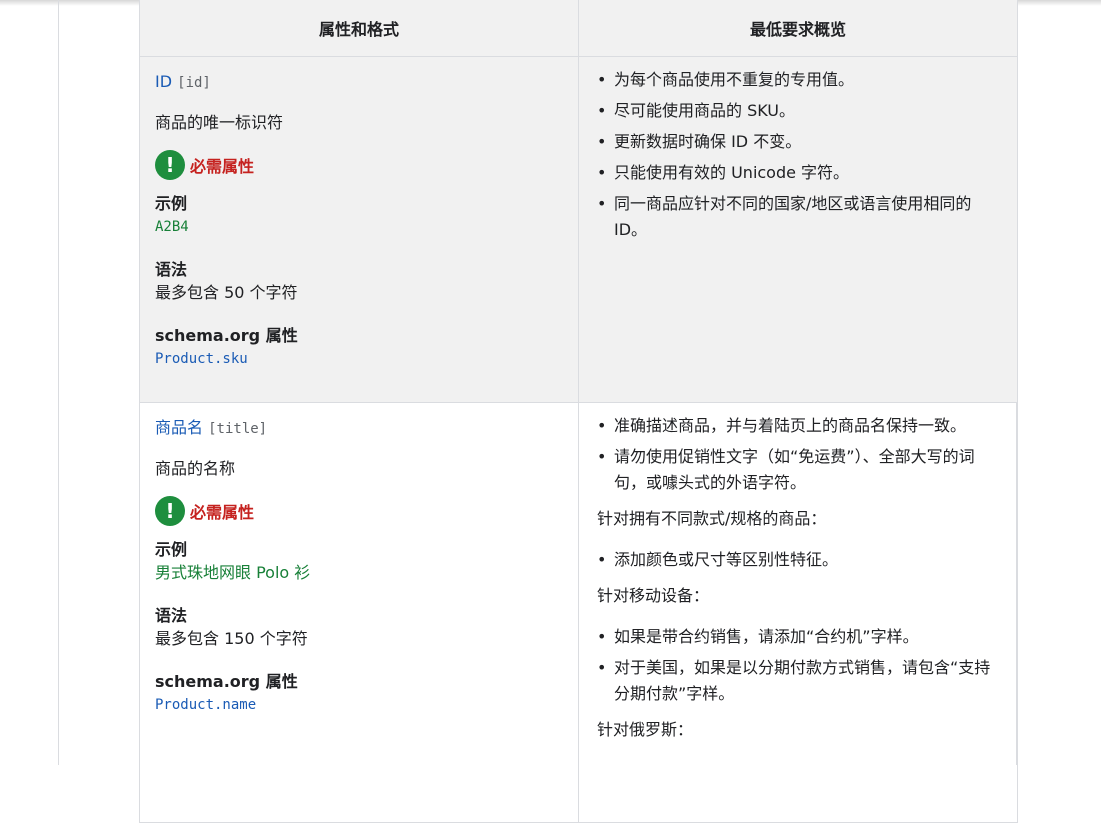  Describe the element at coordinates (645, 729) in the screenshot. I see `russia-heading: 针对俄罗斯：` at that location.